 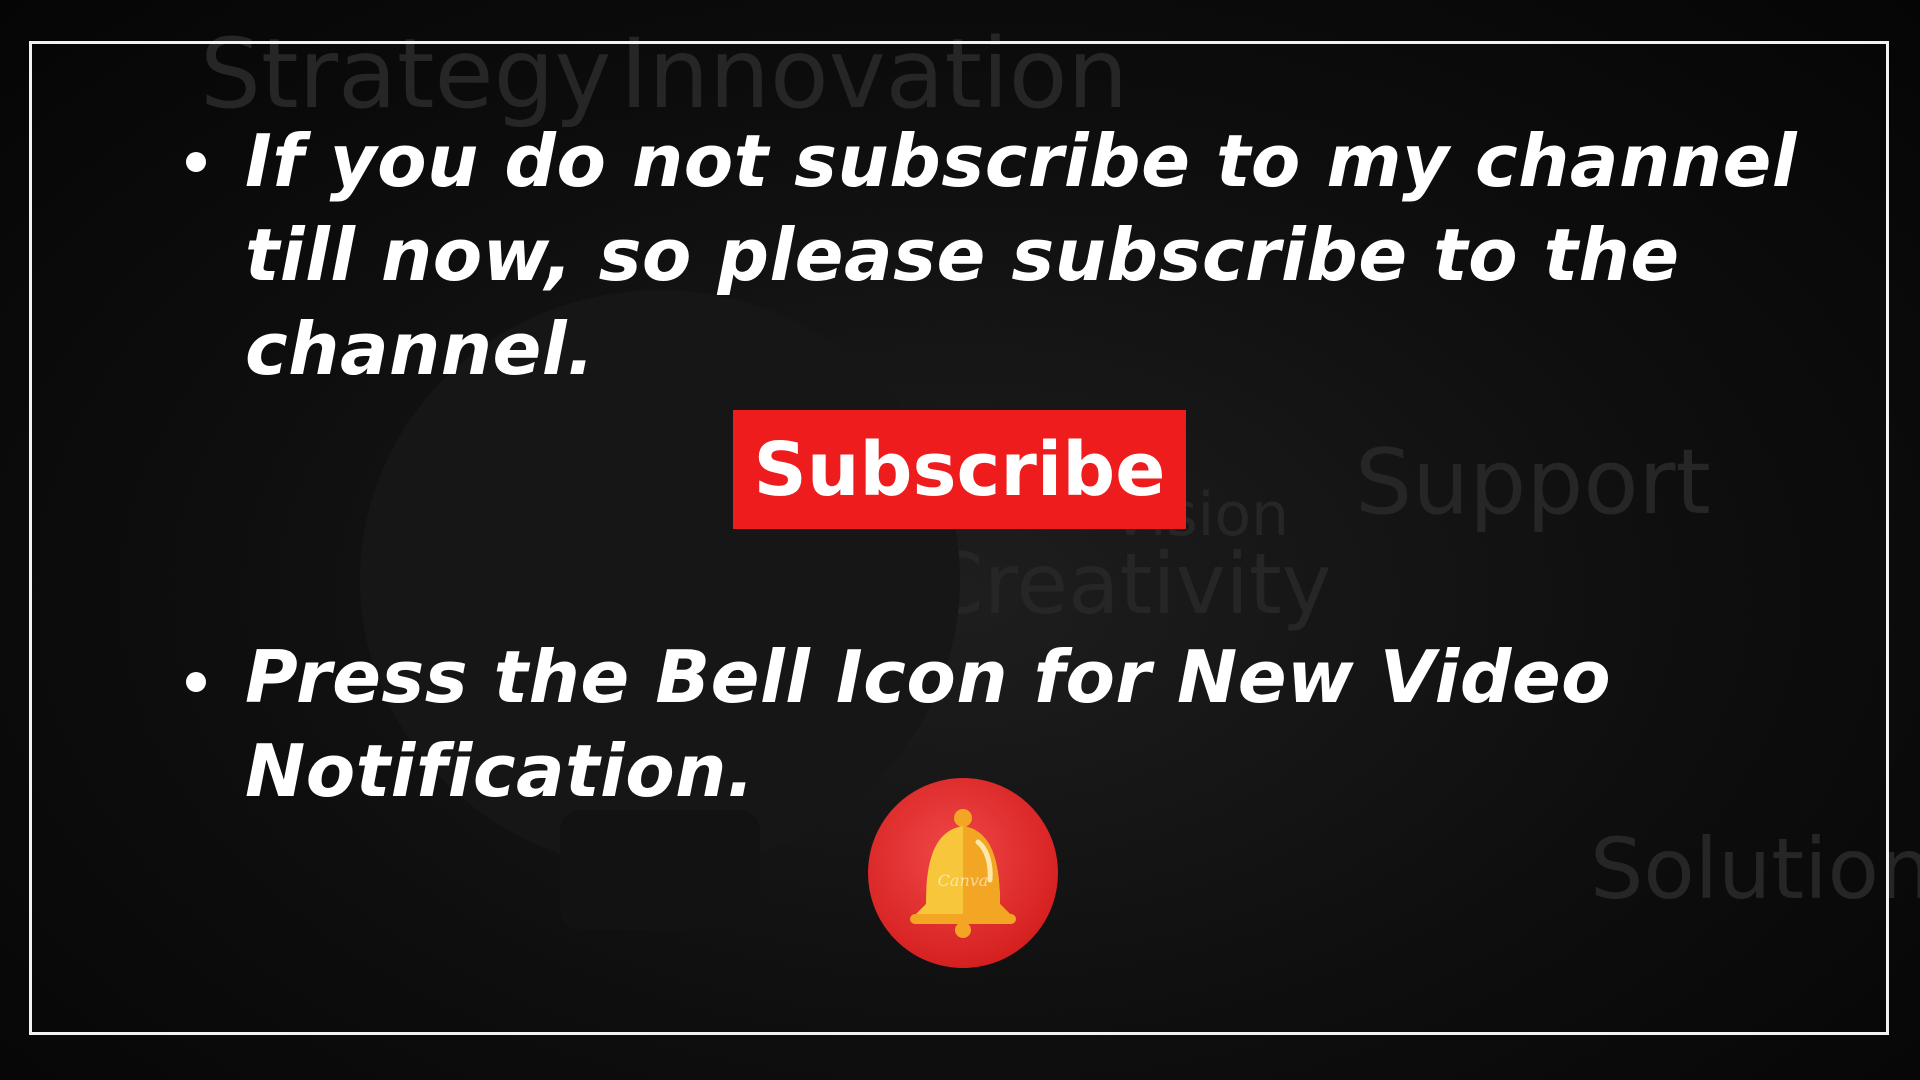 I want to click on text-line: Press the Bell Icon for New Video, so click(x=928, y=677).